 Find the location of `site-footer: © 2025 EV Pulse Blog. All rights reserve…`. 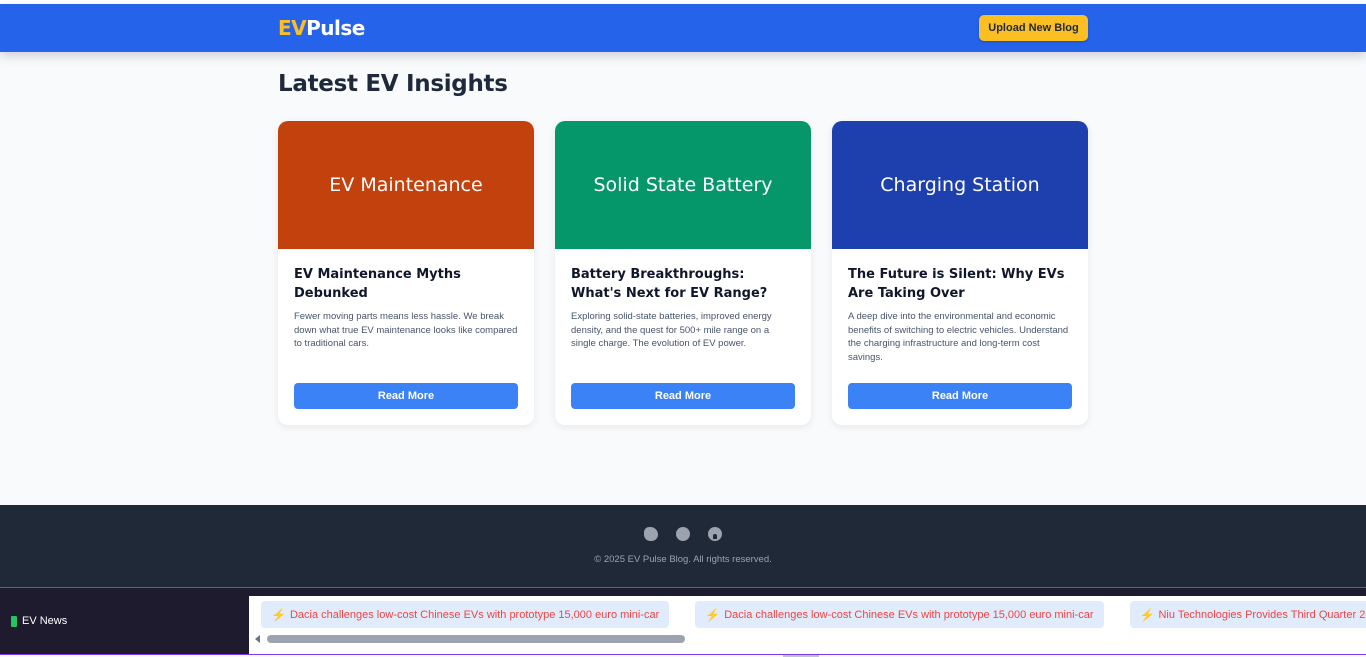

site-footer: © 2025 EV Pulse Blog. All rights reserve… is located at coordinates (683, 546).